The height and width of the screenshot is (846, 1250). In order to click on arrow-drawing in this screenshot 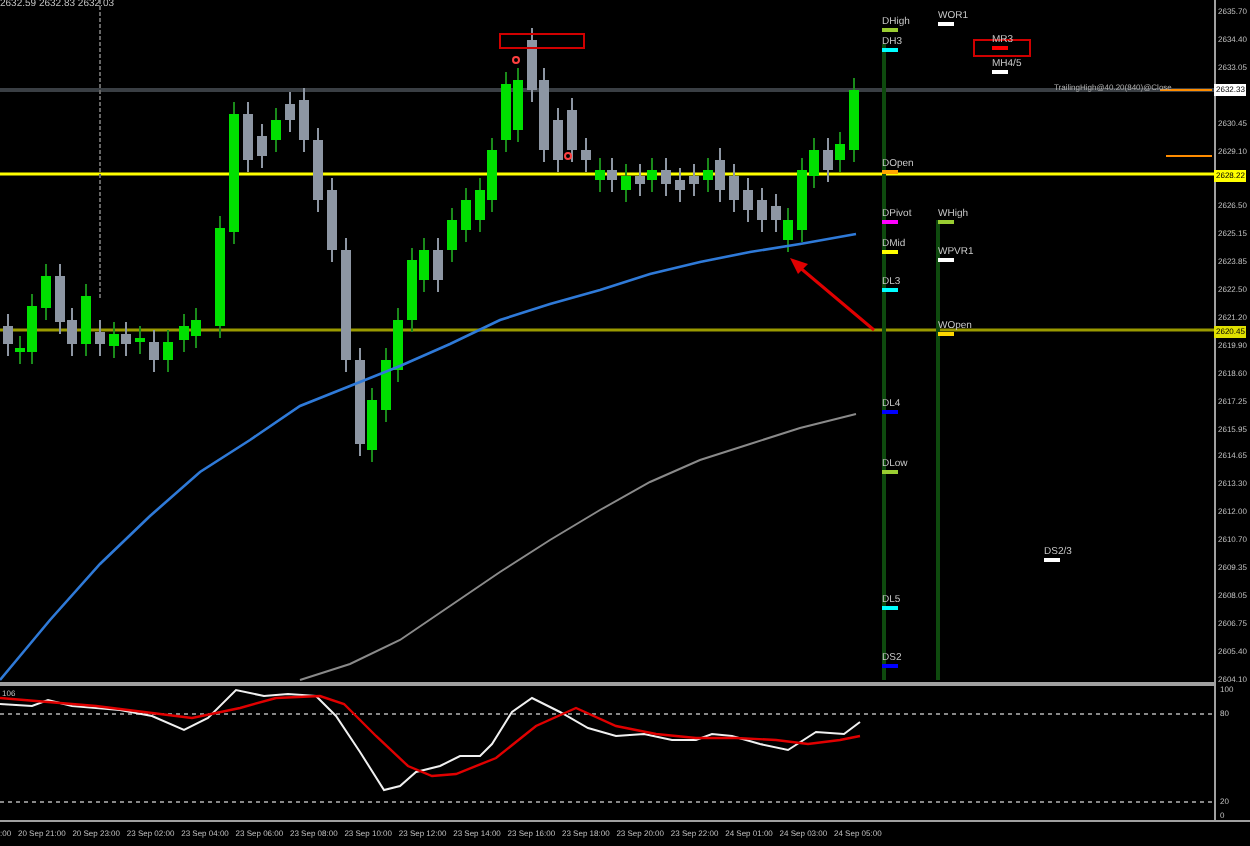, I will do `click(832, 295)`.